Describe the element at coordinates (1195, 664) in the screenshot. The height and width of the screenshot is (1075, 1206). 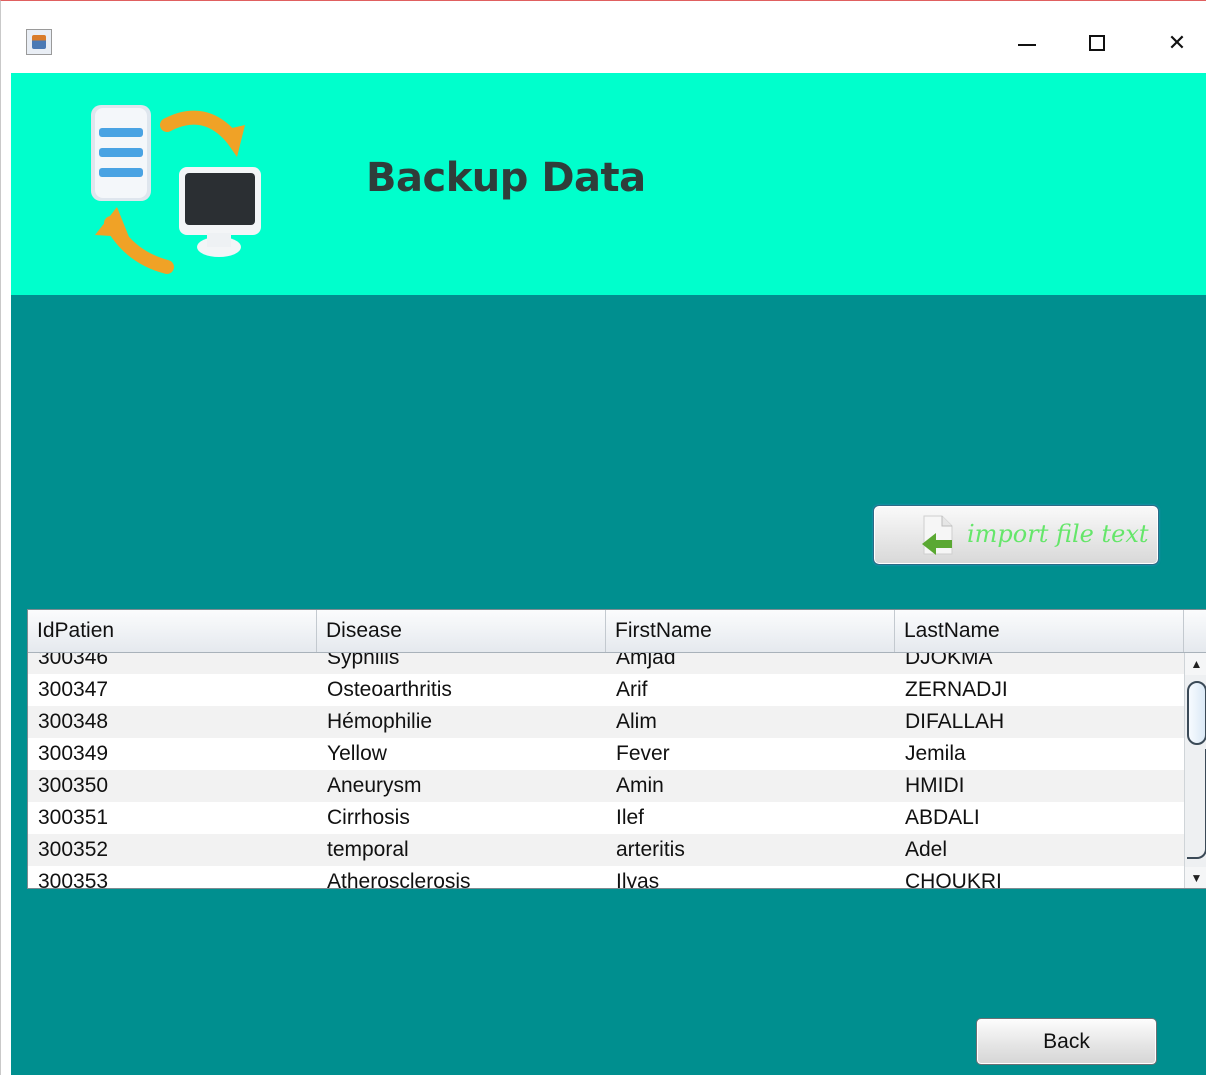
I see `scroll-up-arrow-icon: ▲` at that location.